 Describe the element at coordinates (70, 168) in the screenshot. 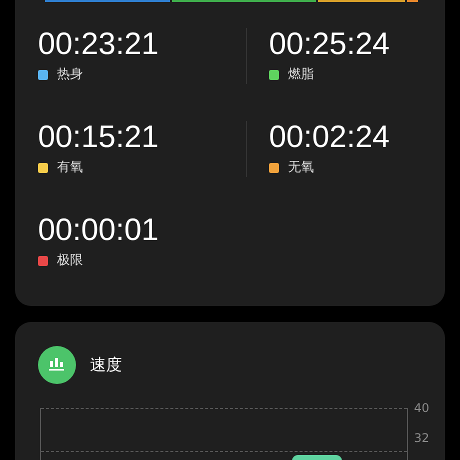

I see `zone-label: 有氧` at that location.